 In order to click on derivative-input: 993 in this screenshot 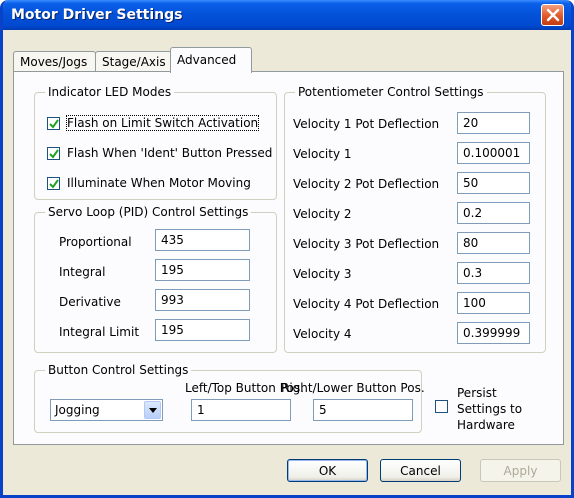, I will do `click(202, 300)`.